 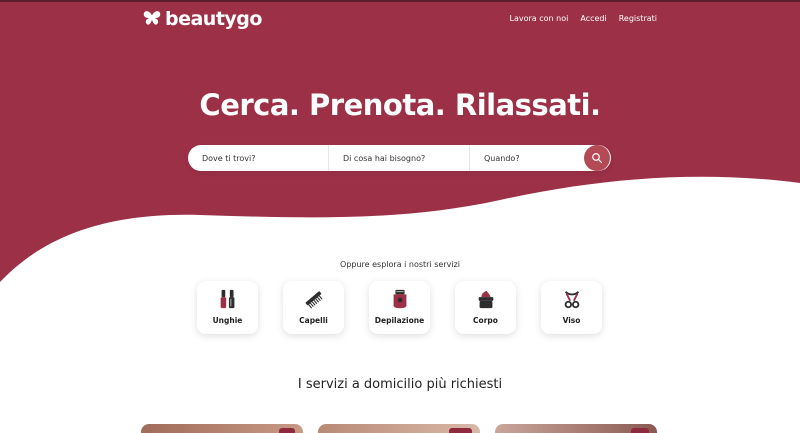 I want to click on service-label: Viso, so click(x=571, y=320).